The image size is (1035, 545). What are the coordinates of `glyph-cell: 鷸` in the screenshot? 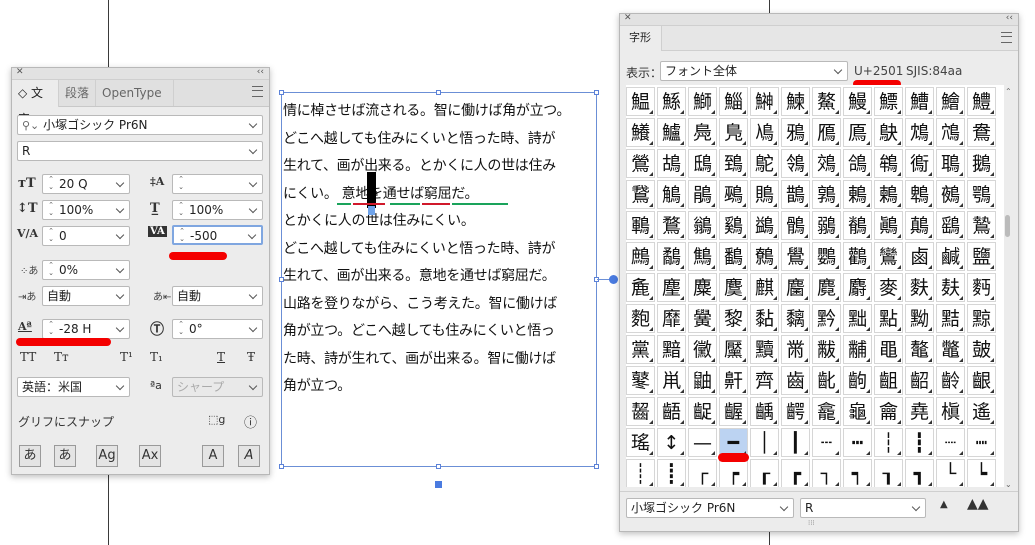 It's located at (671, 256).